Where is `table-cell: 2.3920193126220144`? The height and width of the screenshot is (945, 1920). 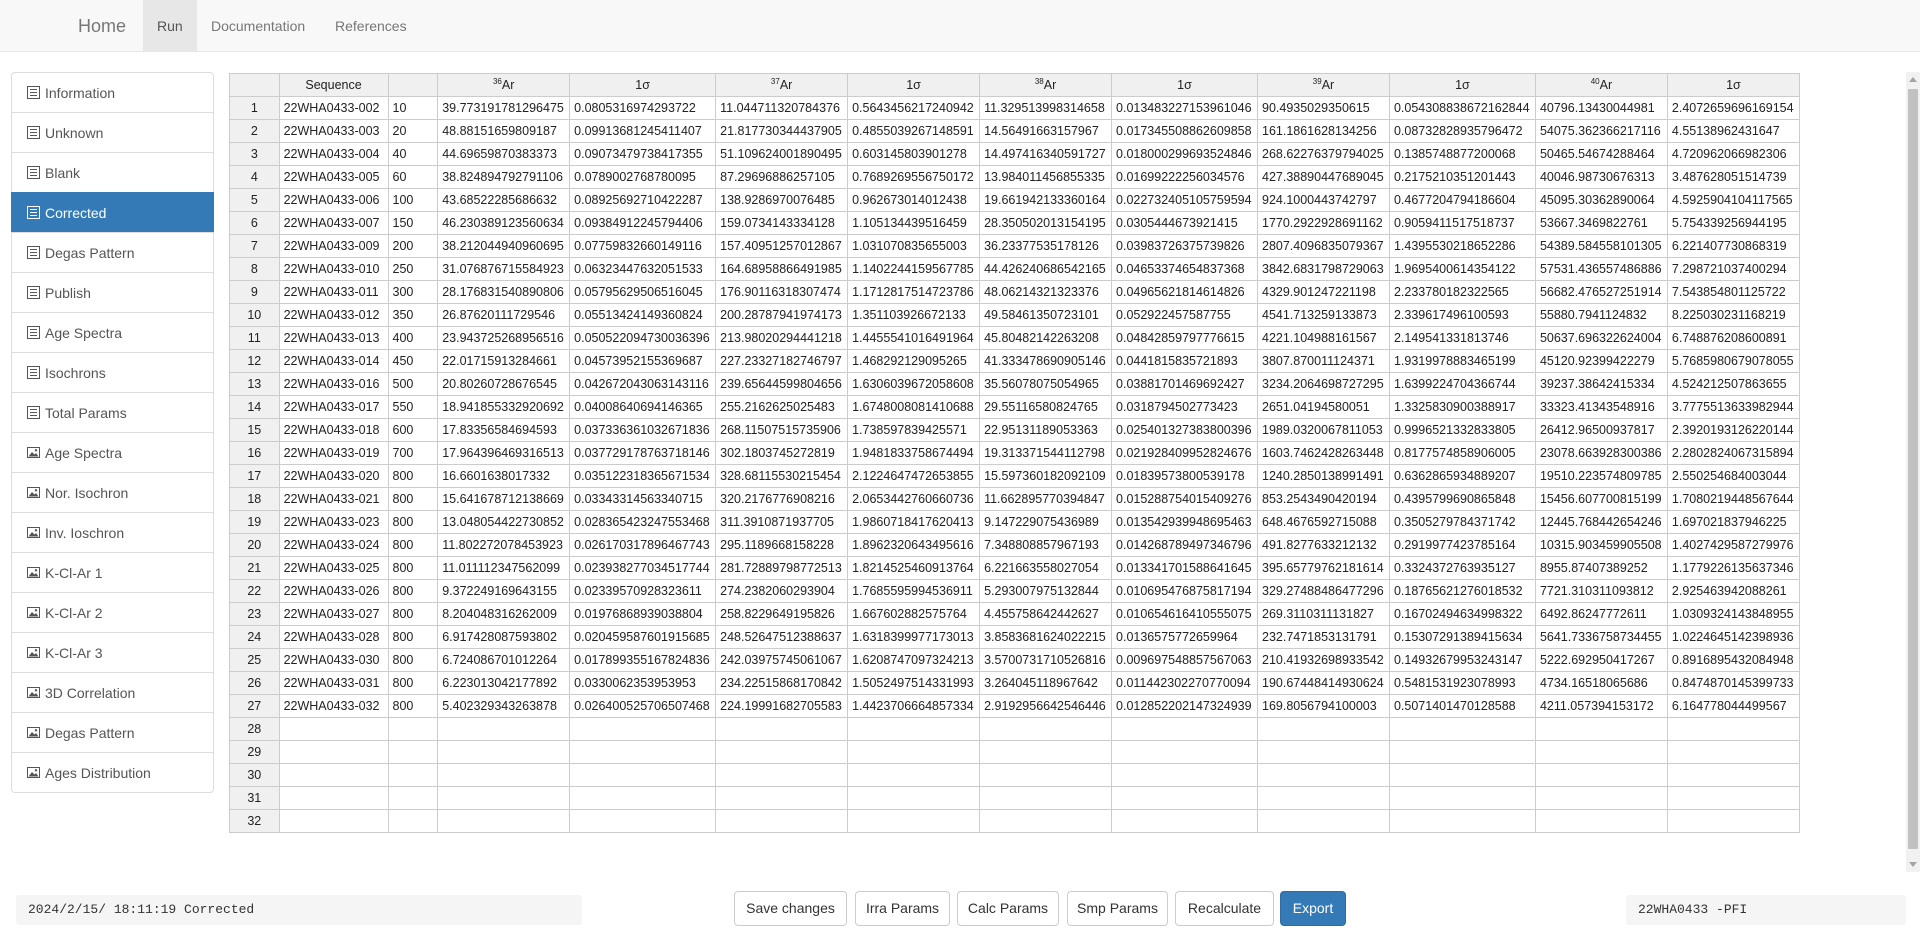 table-cell: 2.3920193126220144 is located at coordinates (1733, 430).